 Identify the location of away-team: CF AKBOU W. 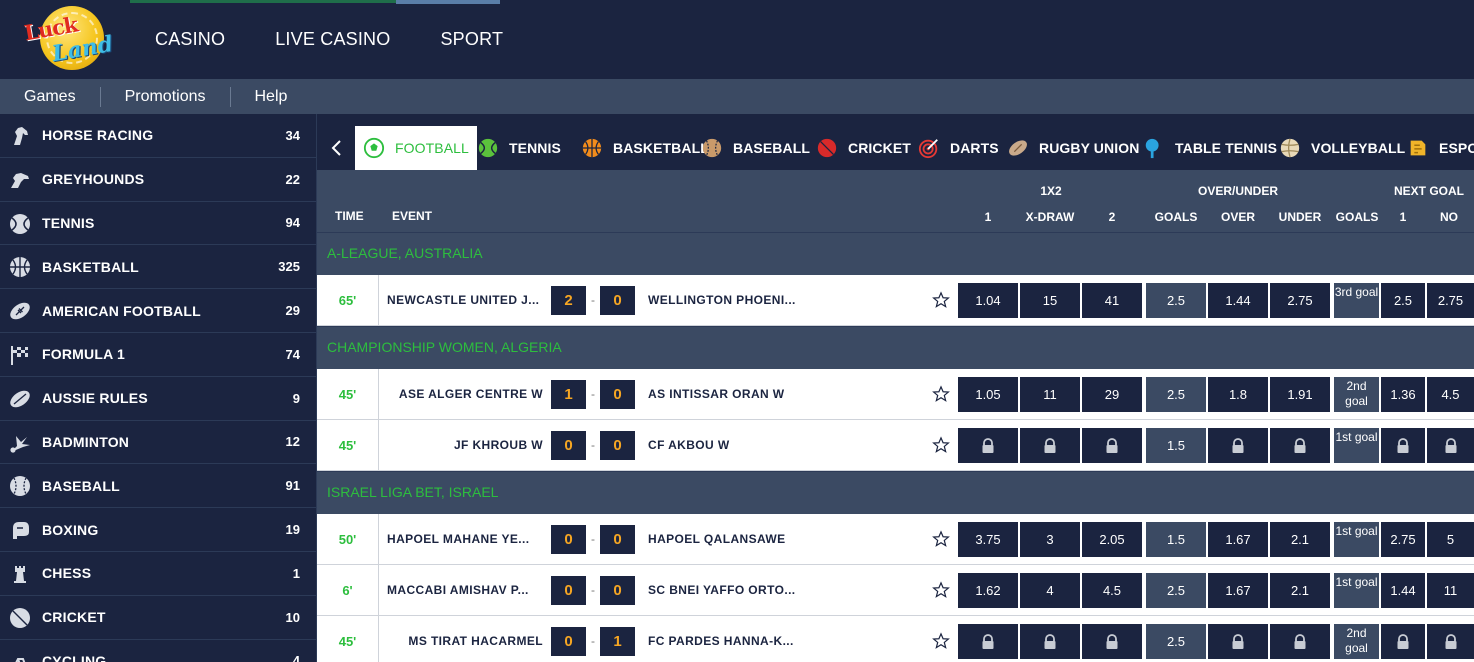
(723, 445).